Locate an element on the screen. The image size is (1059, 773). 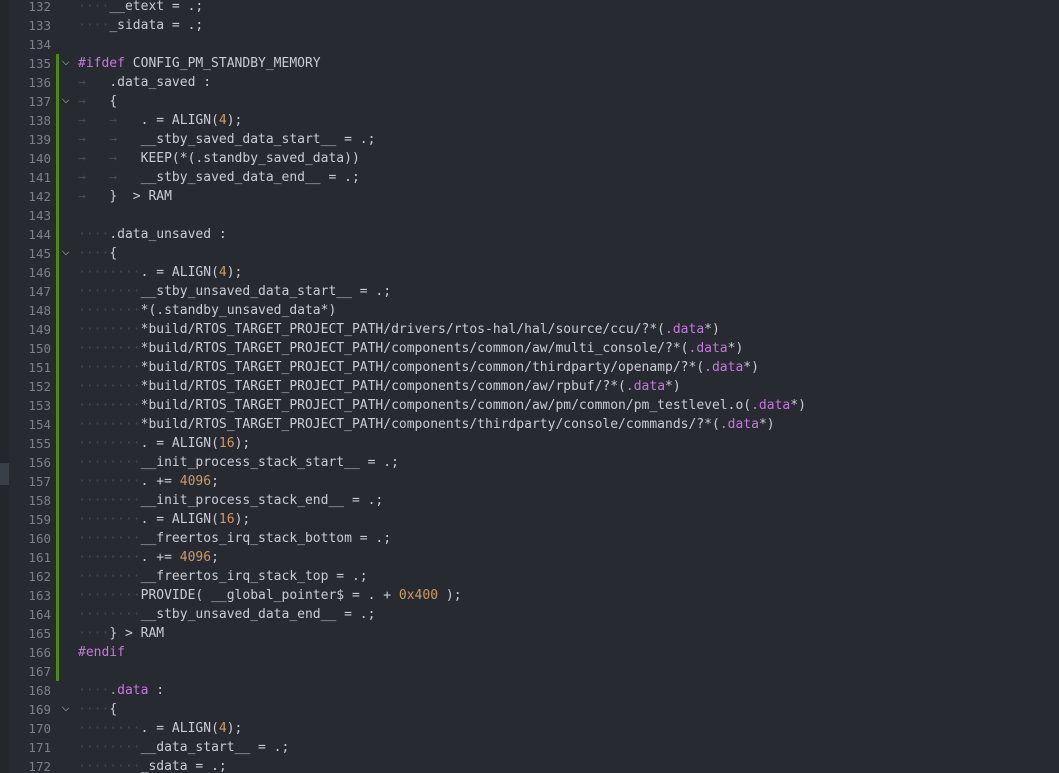
code-token: __etext is located at coordinates (137, 7).